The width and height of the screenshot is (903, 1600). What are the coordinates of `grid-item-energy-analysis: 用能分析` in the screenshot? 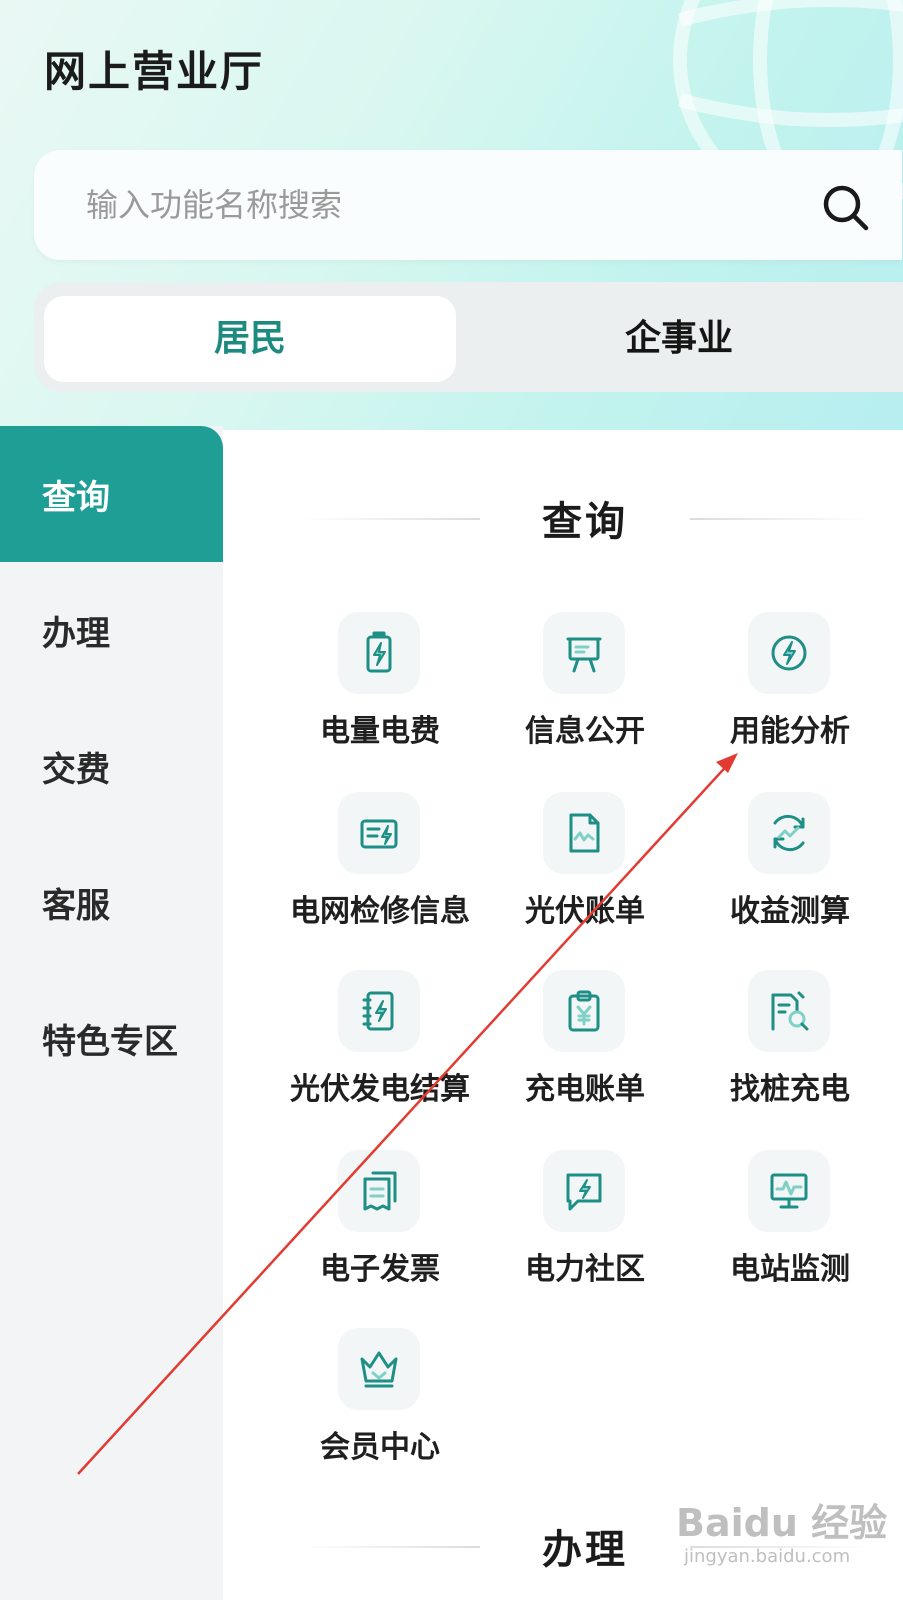 It's located at (790, 687).